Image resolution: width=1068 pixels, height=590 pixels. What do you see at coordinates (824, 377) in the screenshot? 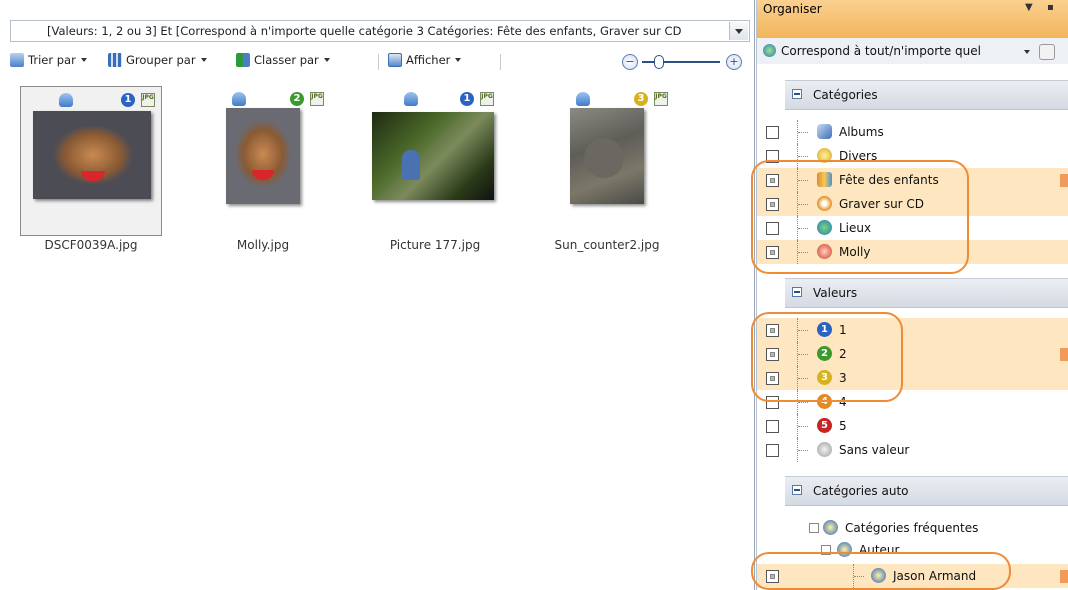
I see `rating-3-icon: 3` at bounding box center [824, 377].